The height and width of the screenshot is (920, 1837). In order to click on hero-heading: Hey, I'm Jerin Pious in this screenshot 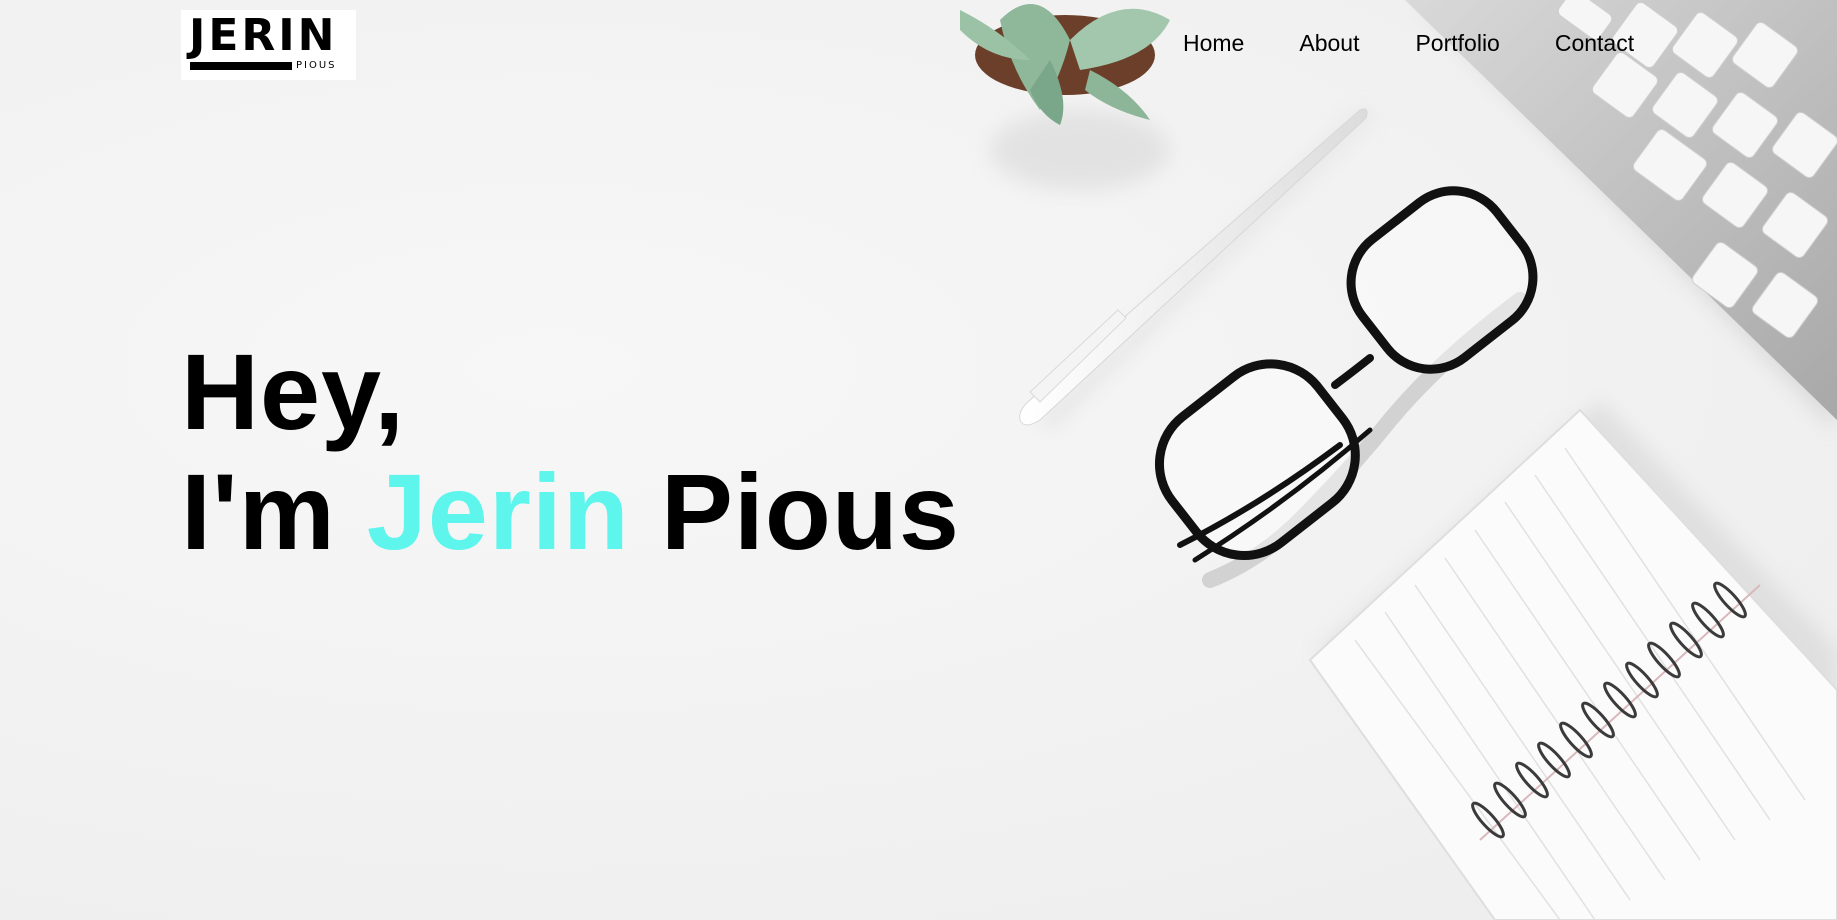, I will do `click(570, 452)`.